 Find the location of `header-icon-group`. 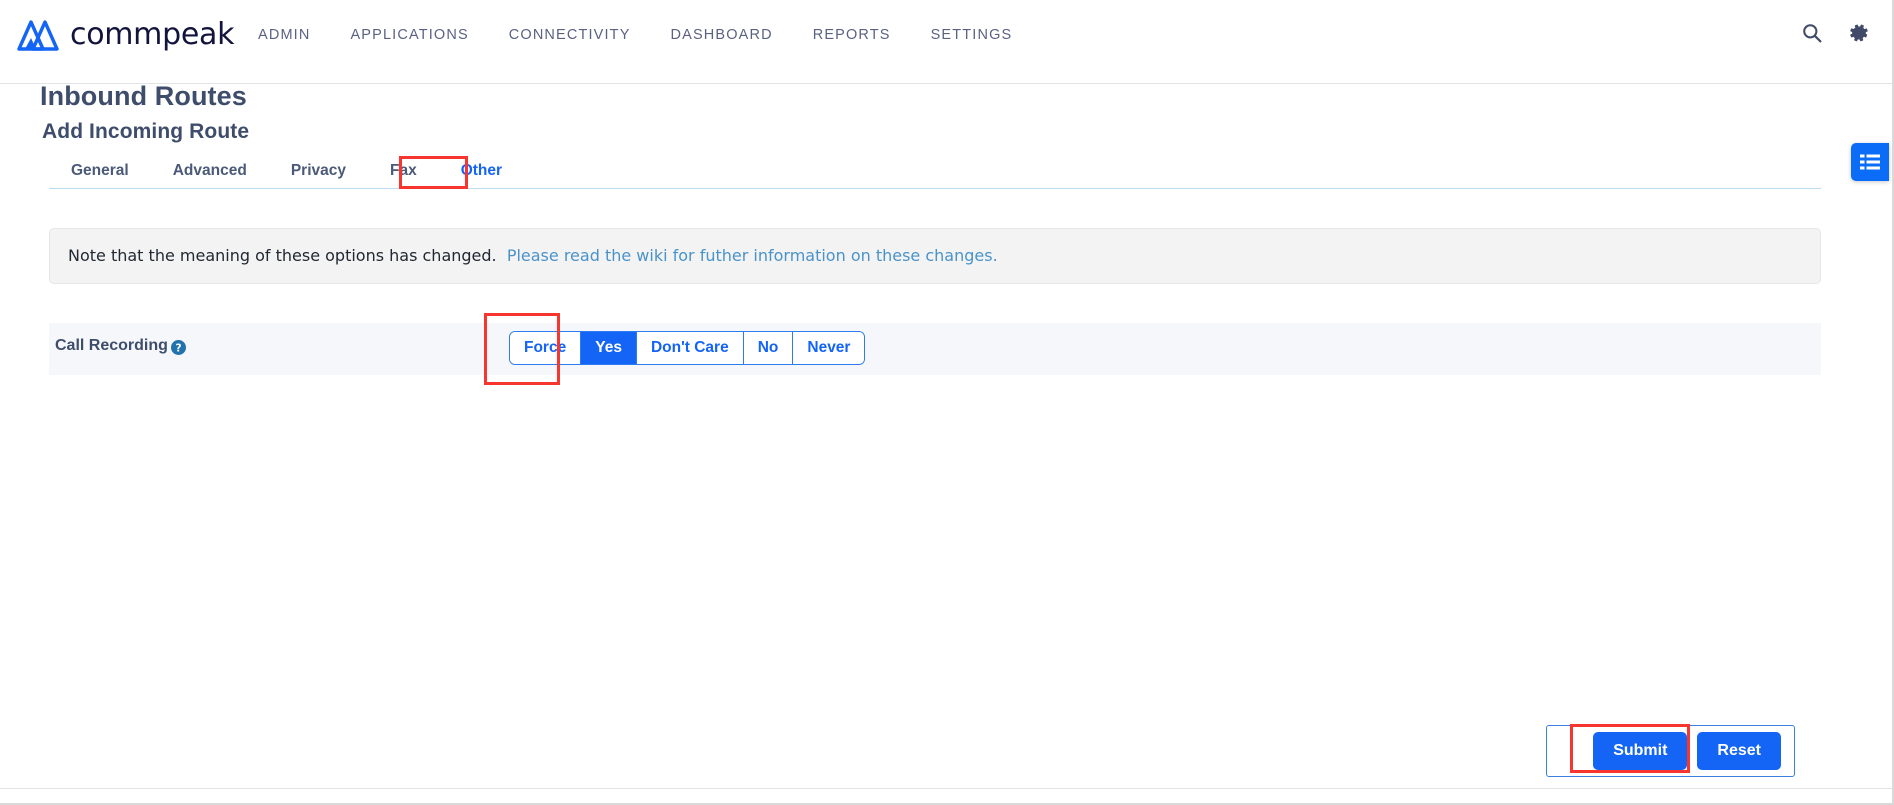

header-icon-group is located at coordinates (1836, 33).